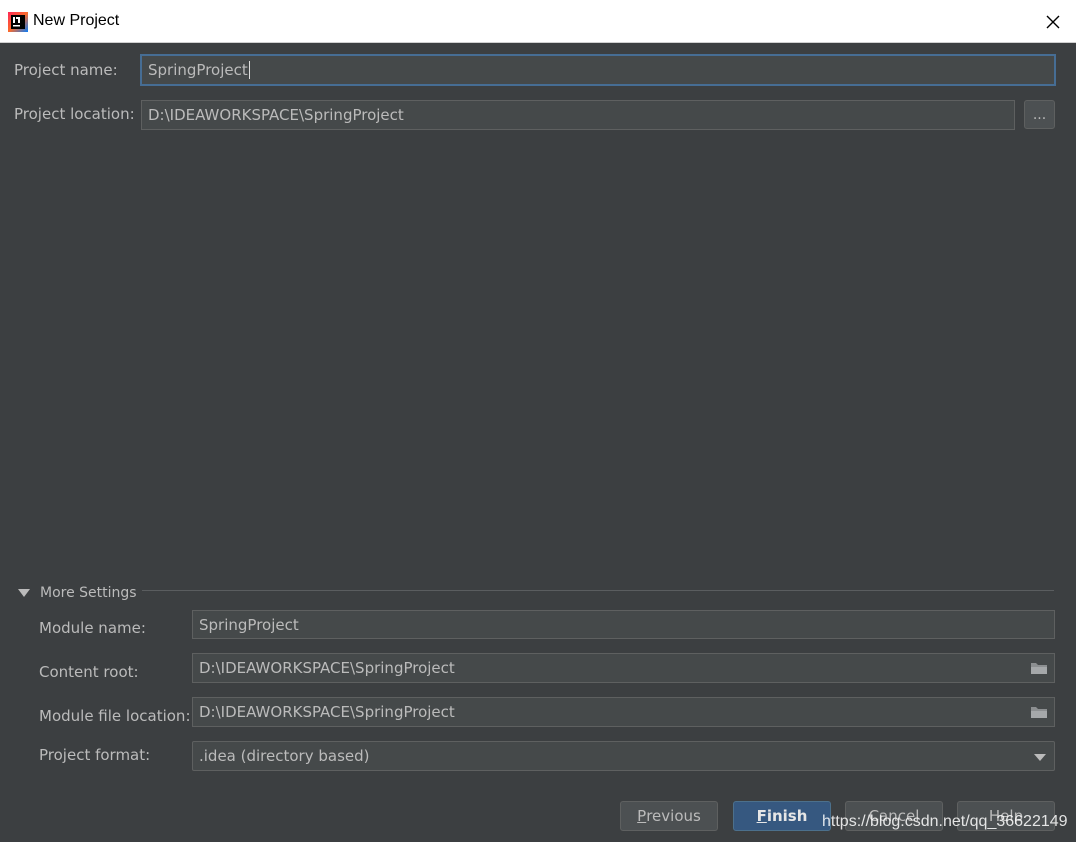 This screenshot has height=842, width=1076. What do you see at coordinates (18, 22) in the screenshot?
I see `intellij-idea-icon` at bounding box center [18, 22].